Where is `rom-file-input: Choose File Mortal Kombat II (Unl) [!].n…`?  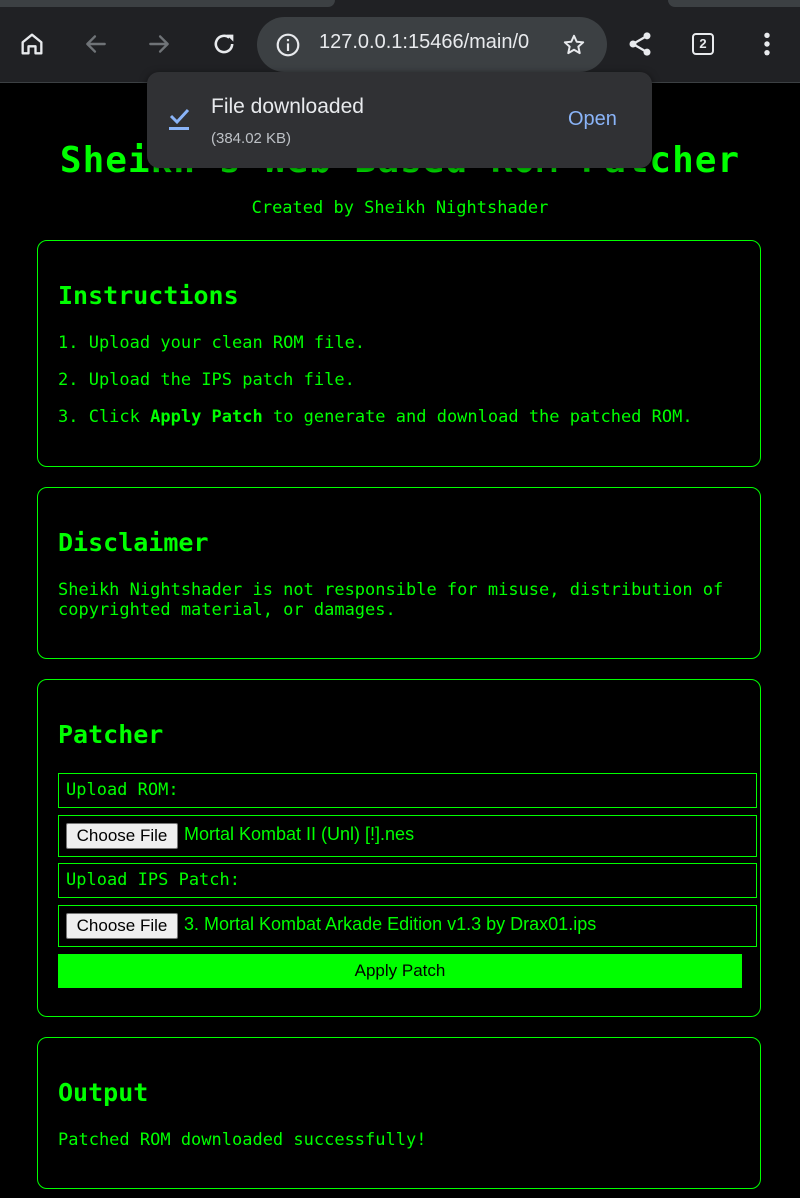 rom-file-input: Choose File Mortal Kombat II (Unl) [!].n… is located at coordinates (407, 836).